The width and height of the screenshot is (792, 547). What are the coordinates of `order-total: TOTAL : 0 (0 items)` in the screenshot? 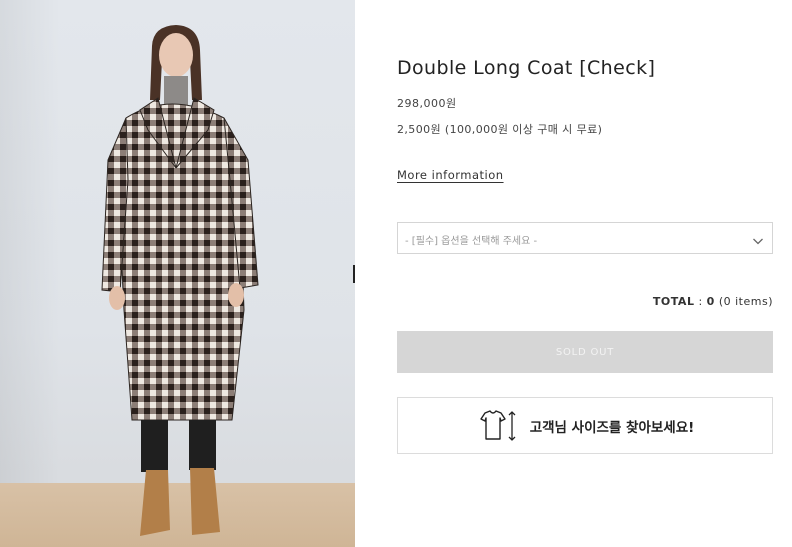 It's located at (713, 301).